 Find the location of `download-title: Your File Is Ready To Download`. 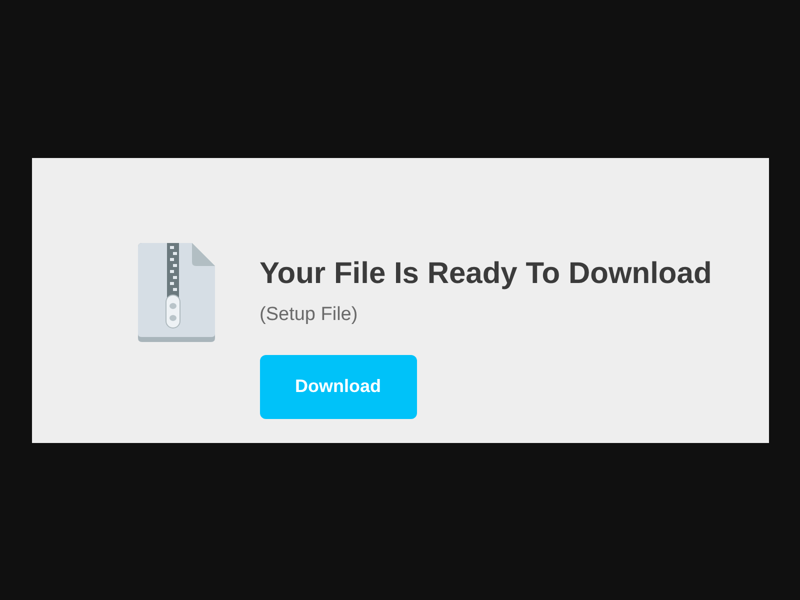

download-title: Your File Is Ready To Download is located at coordinates (486, 274).